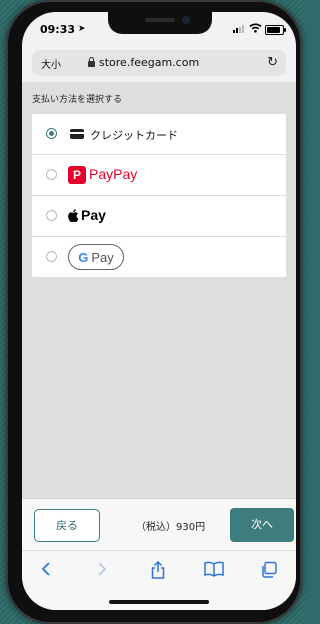  What do you see at coordinates (159, 602) in the screenshot?
I see `home-indicator` at bounding box center [159, 602].